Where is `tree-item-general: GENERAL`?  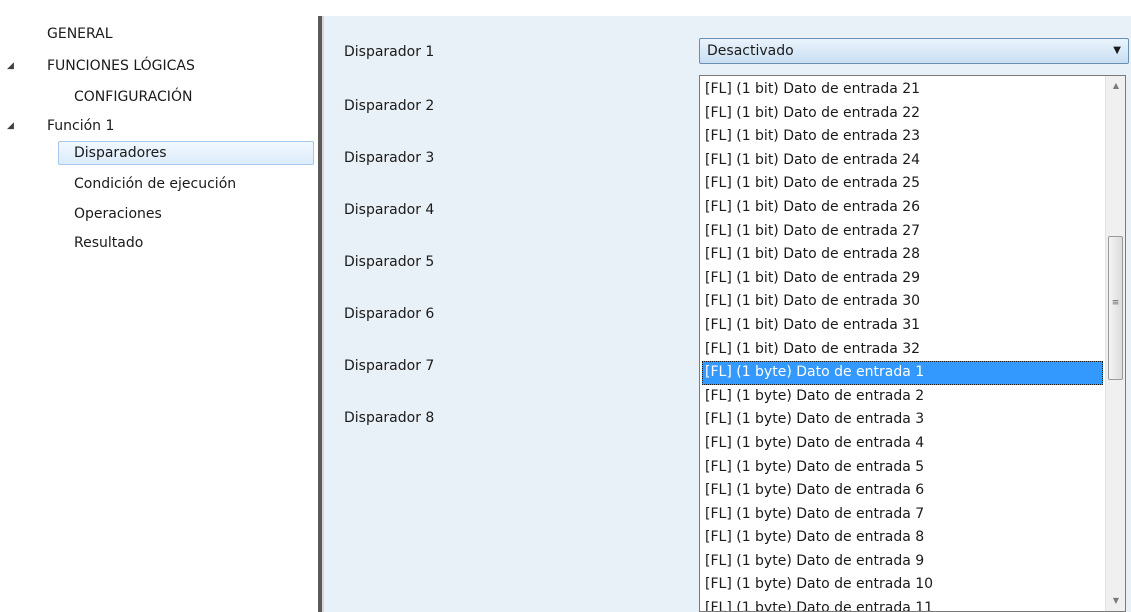
tree-item-general: GENERAL is located at coordinates (80, 34).